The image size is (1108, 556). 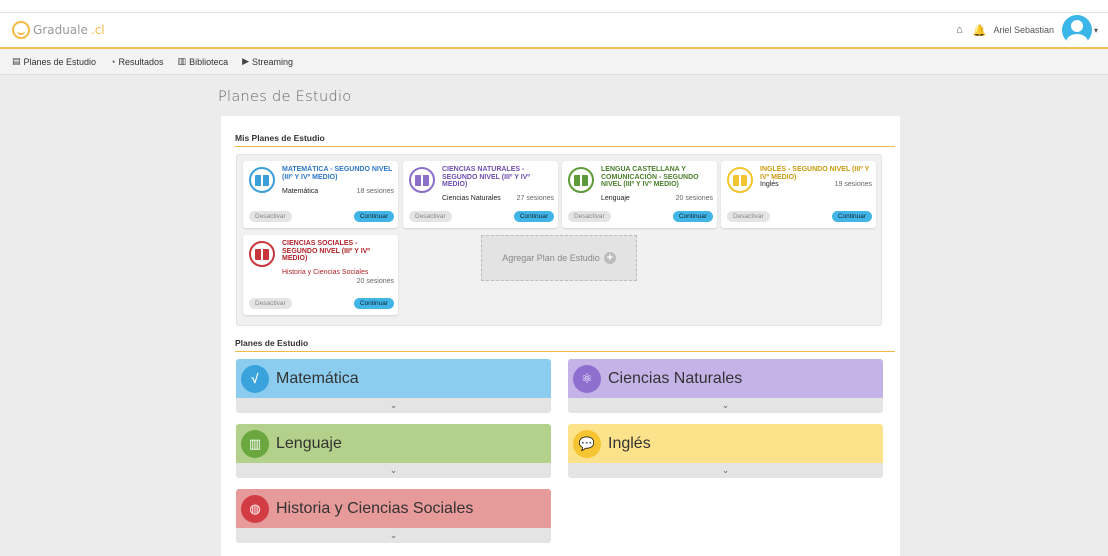 I want to click on page-title: Planes de Estudio, so click(x=285, y=97).